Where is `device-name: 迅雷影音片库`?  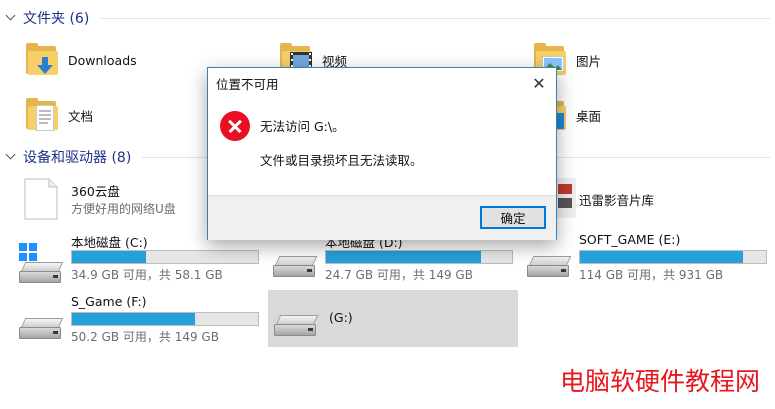
device-name: 迅雷影音片库 is located at coordinates (617, 200).